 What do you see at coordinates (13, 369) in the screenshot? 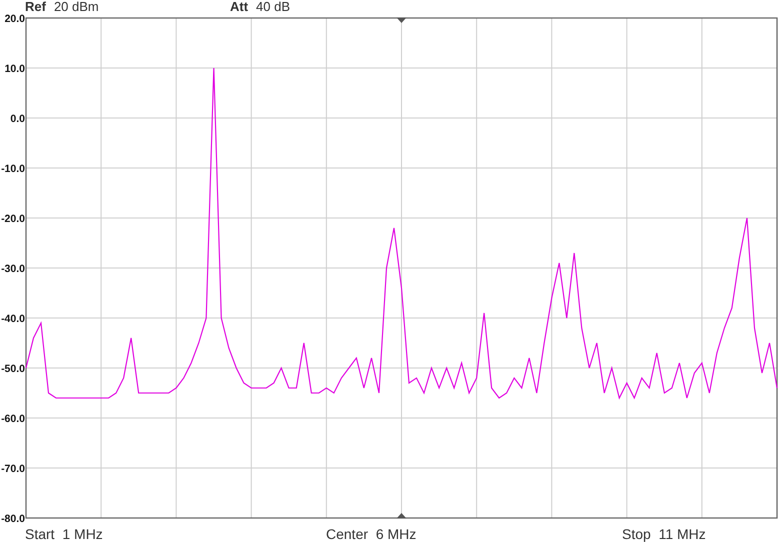
I see `axis-label: -50.0` at bounding box center [13, 369].